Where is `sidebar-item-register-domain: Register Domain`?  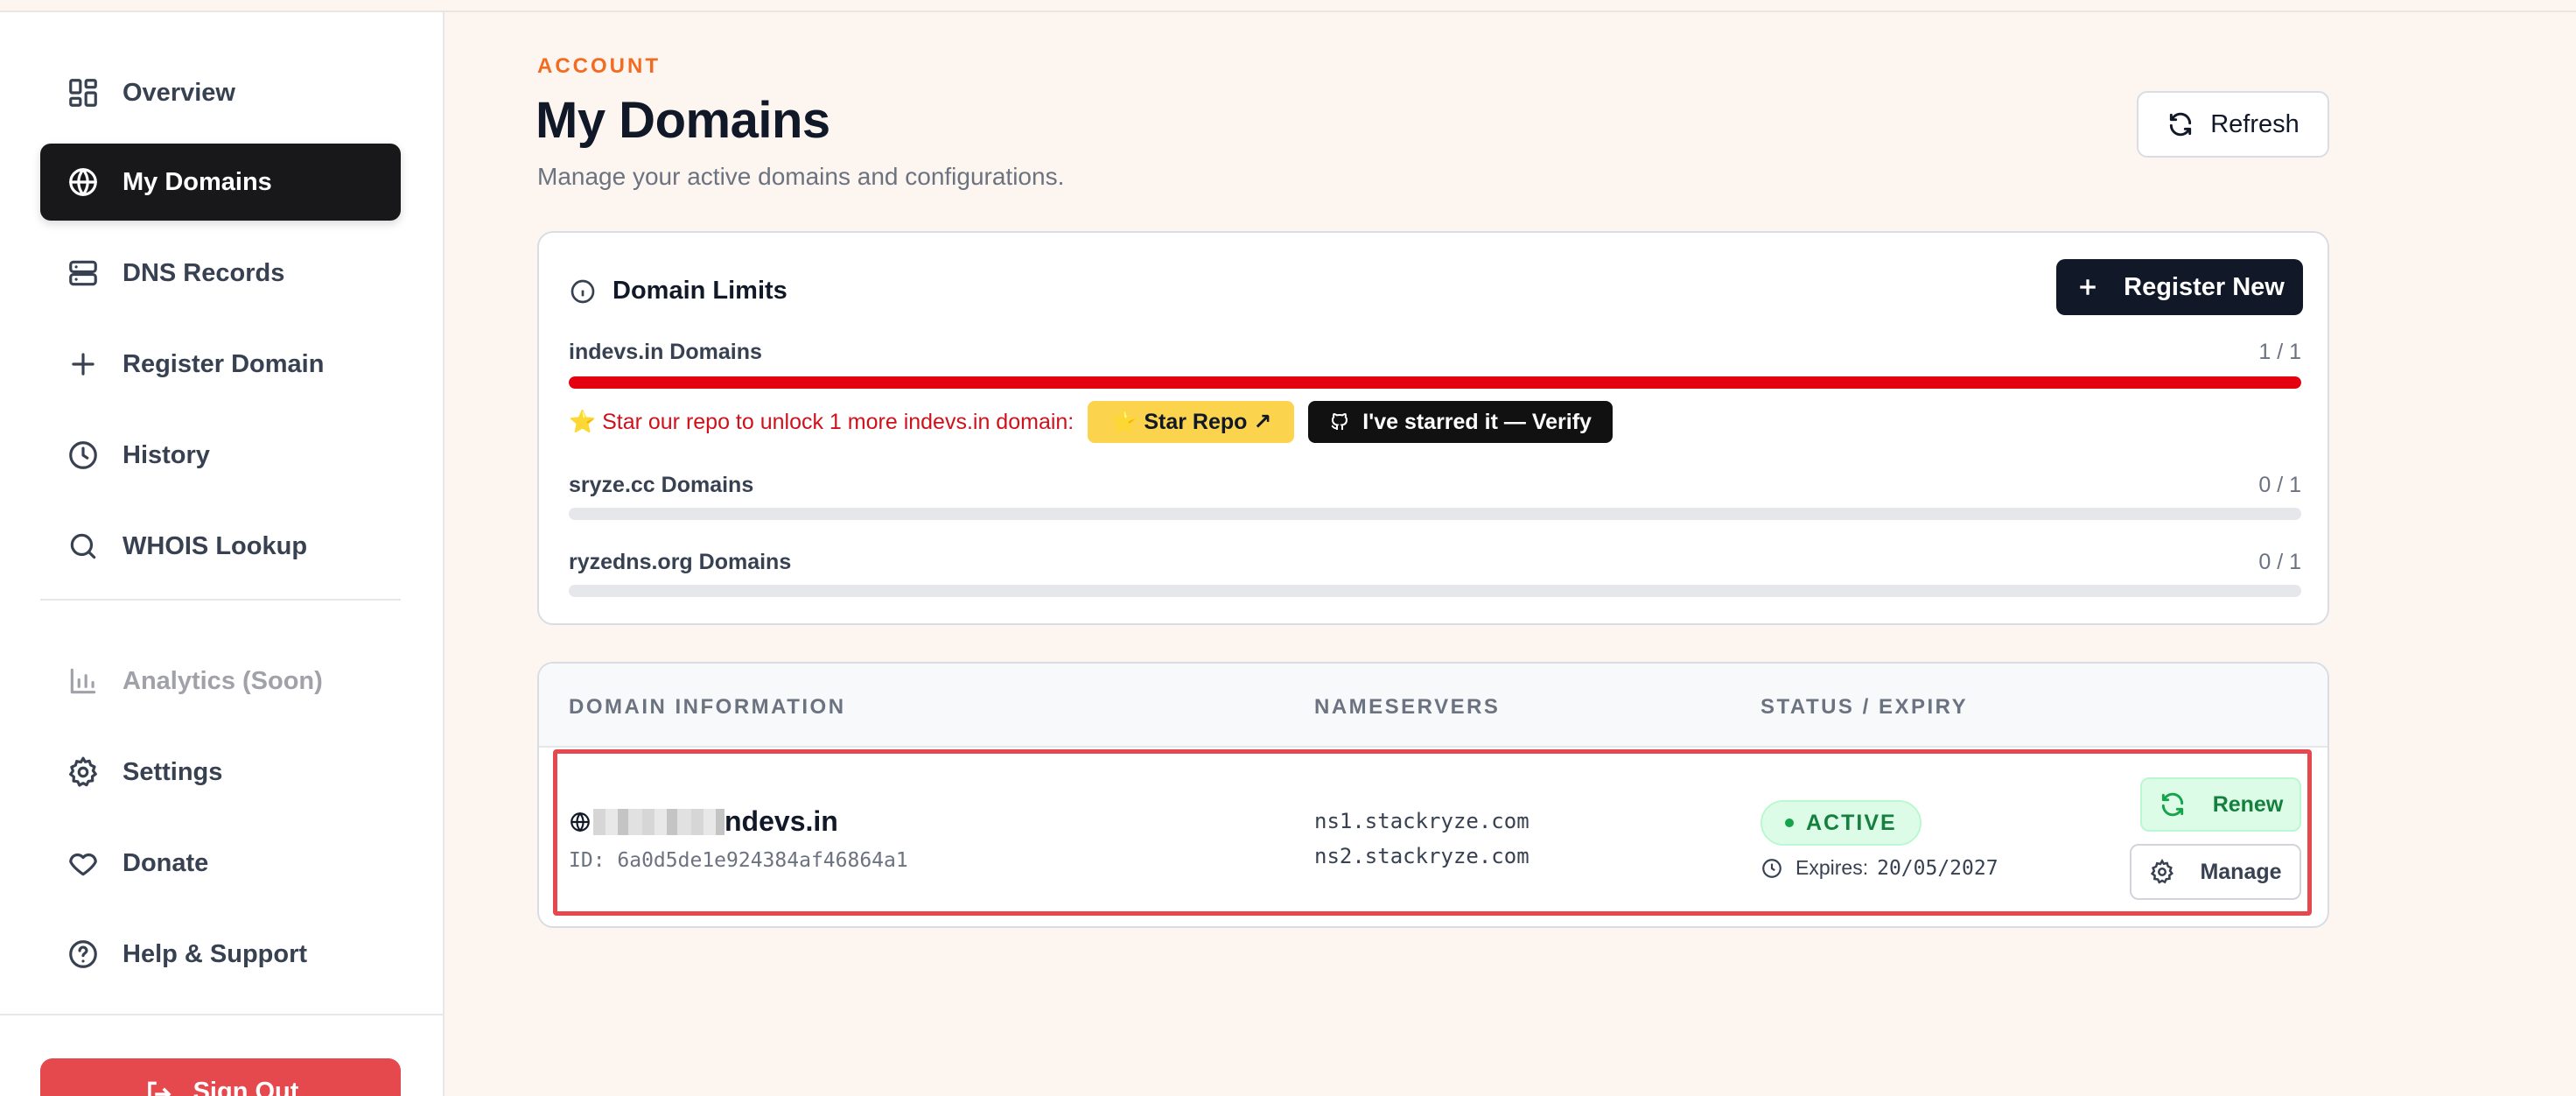 sidebar-item-register-domain: Register Domain is located at coordinates (220, 365).